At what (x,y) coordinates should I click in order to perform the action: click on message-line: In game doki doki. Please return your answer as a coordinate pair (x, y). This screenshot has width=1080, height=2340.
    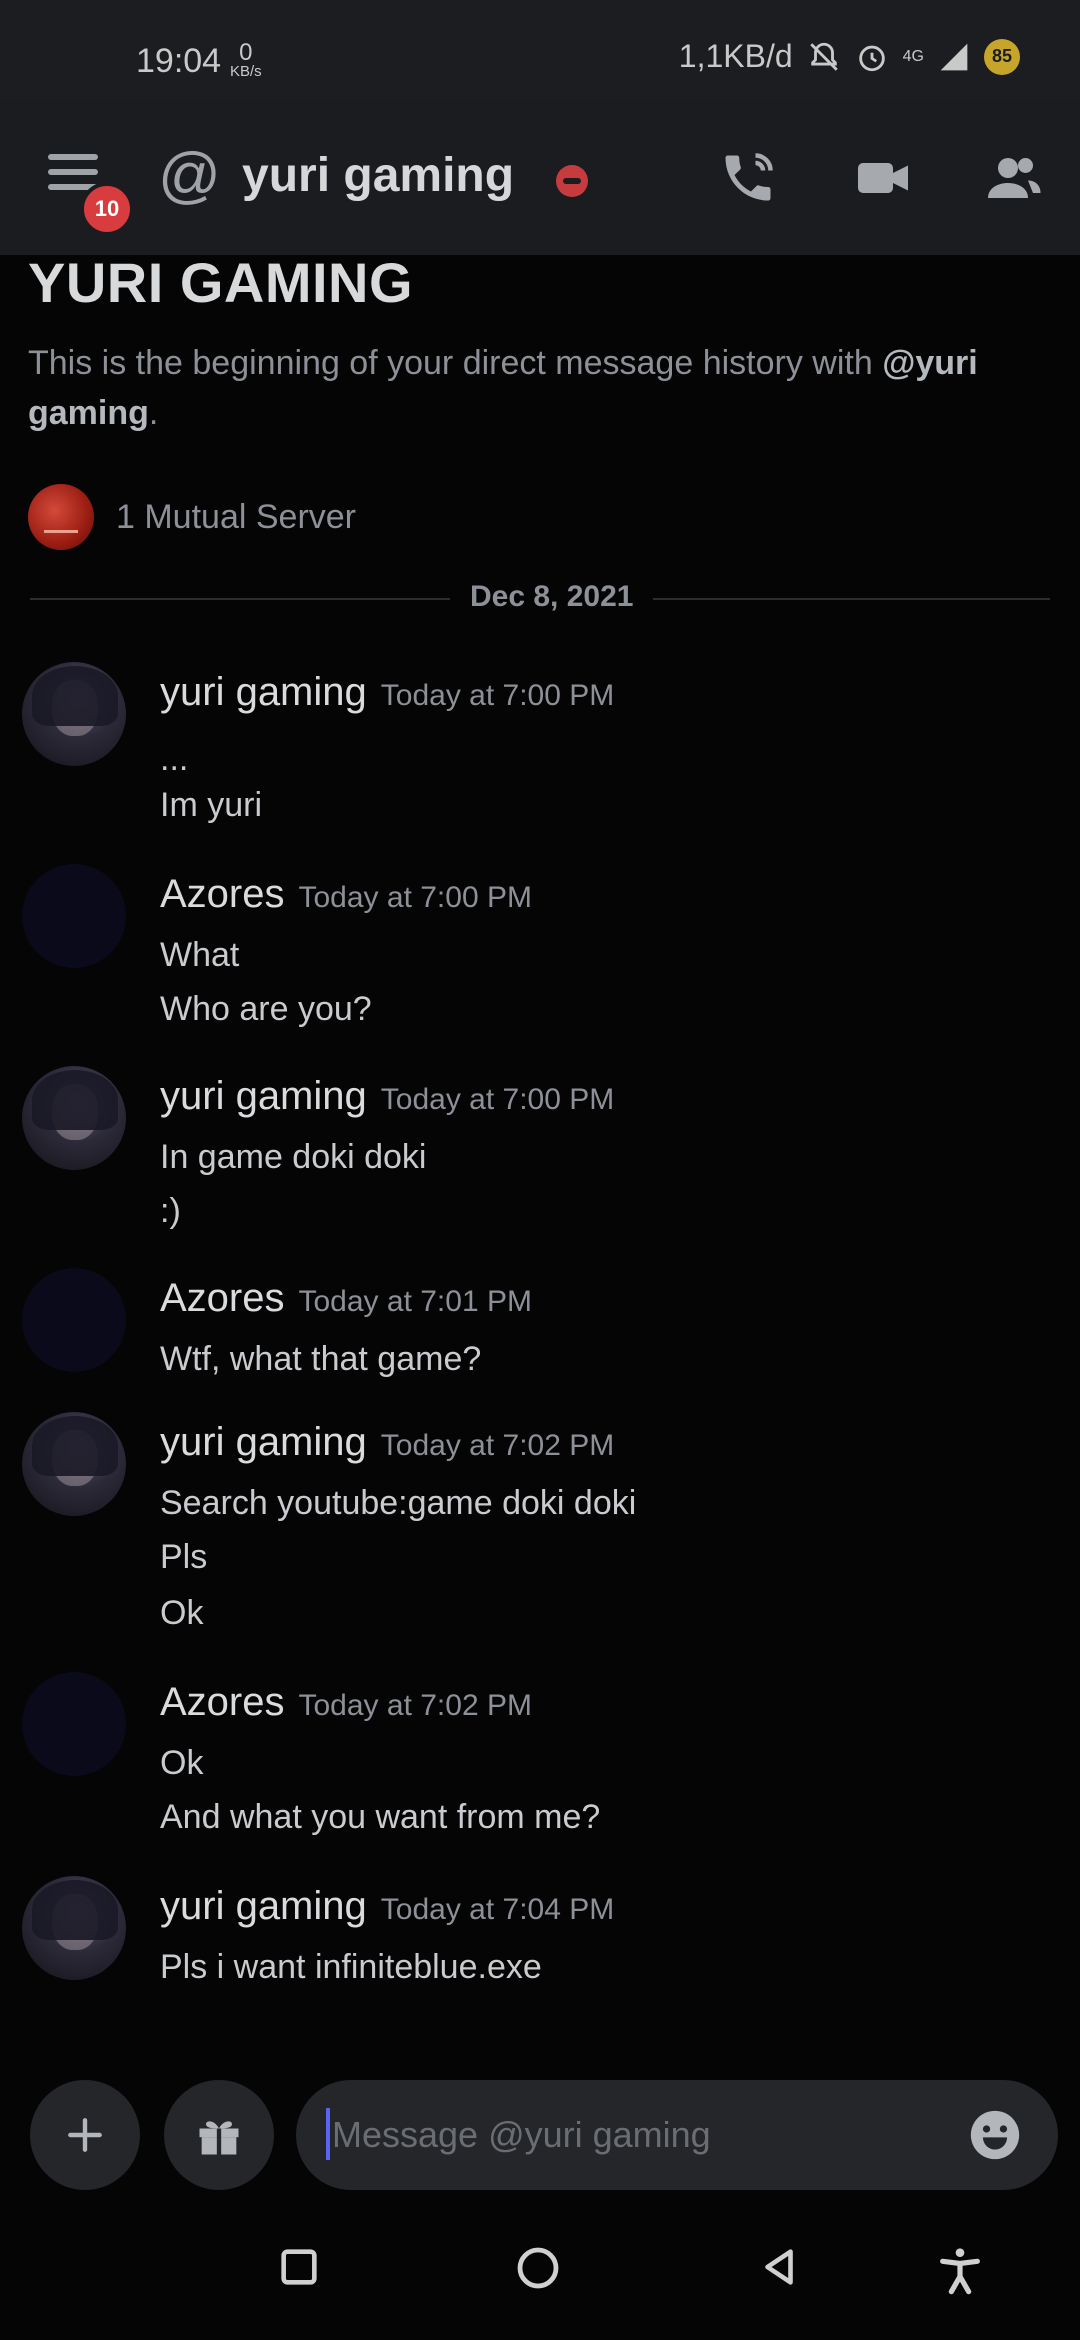
    Looking at the image, I should click on (293, 1157).